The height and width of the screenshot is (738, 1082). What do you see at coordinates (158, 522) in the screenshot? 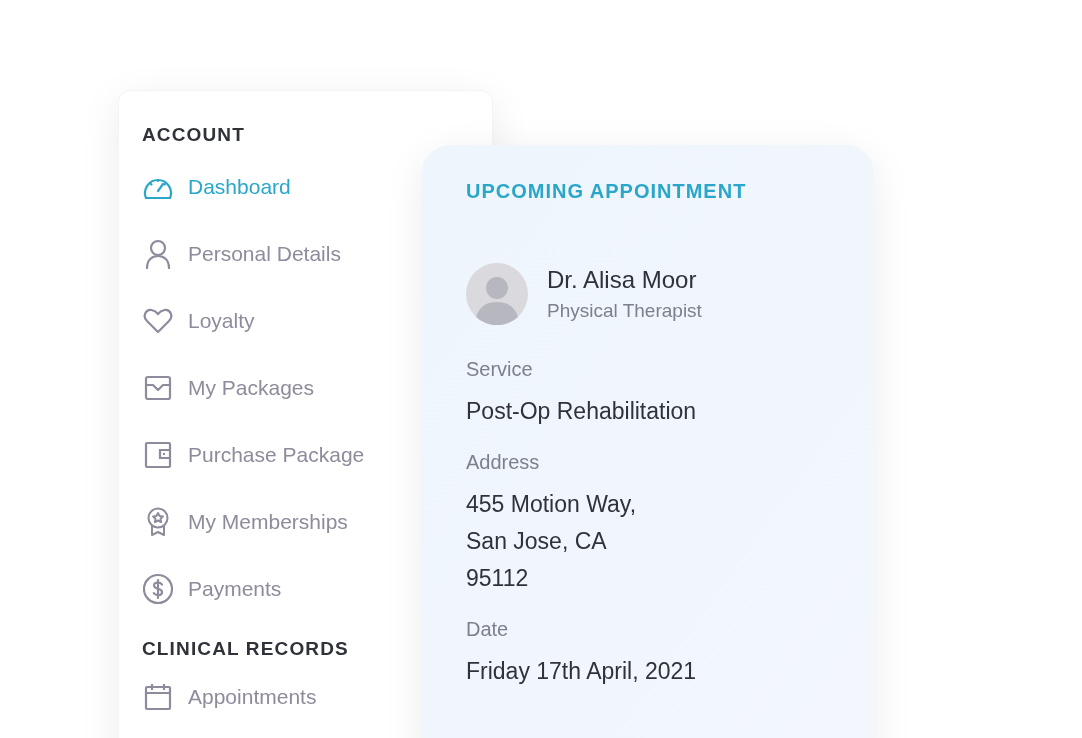
I see `badge-icon` at bounding box center [158, 522].